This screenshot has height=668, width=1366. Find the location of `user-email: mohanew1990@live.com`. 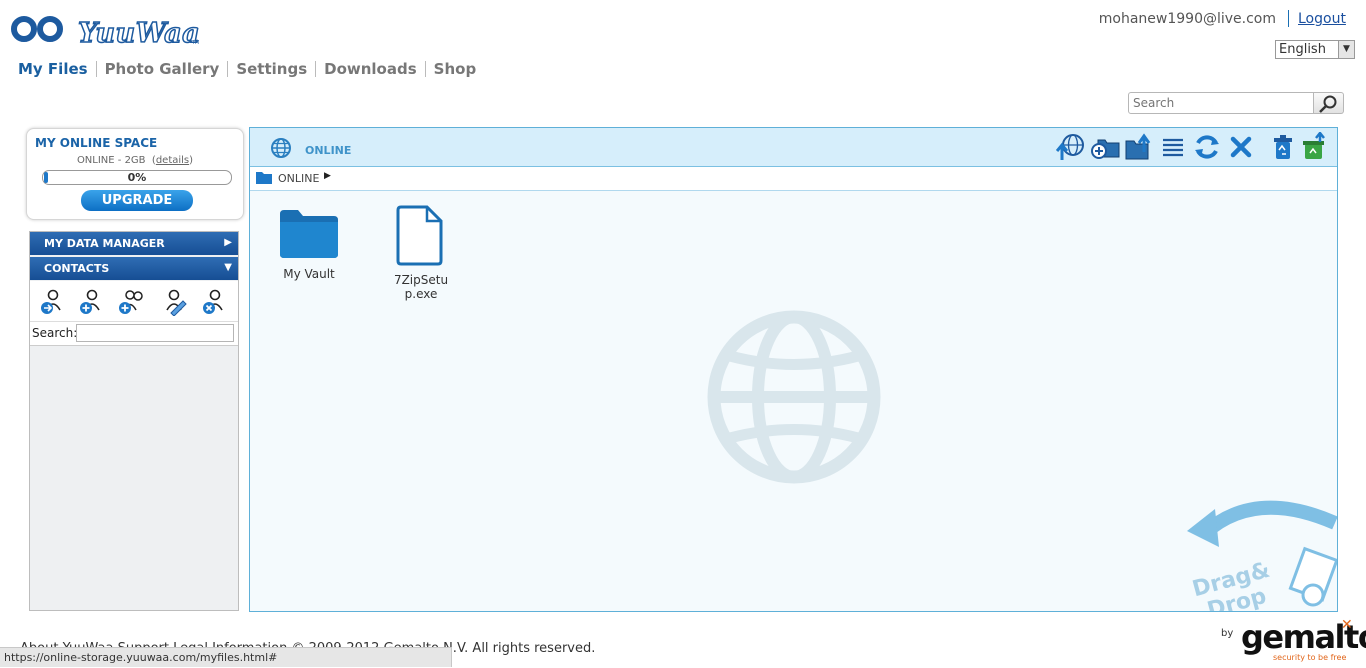

user-email: mohanew1990@live.com is located at coordinates (1187, 19).